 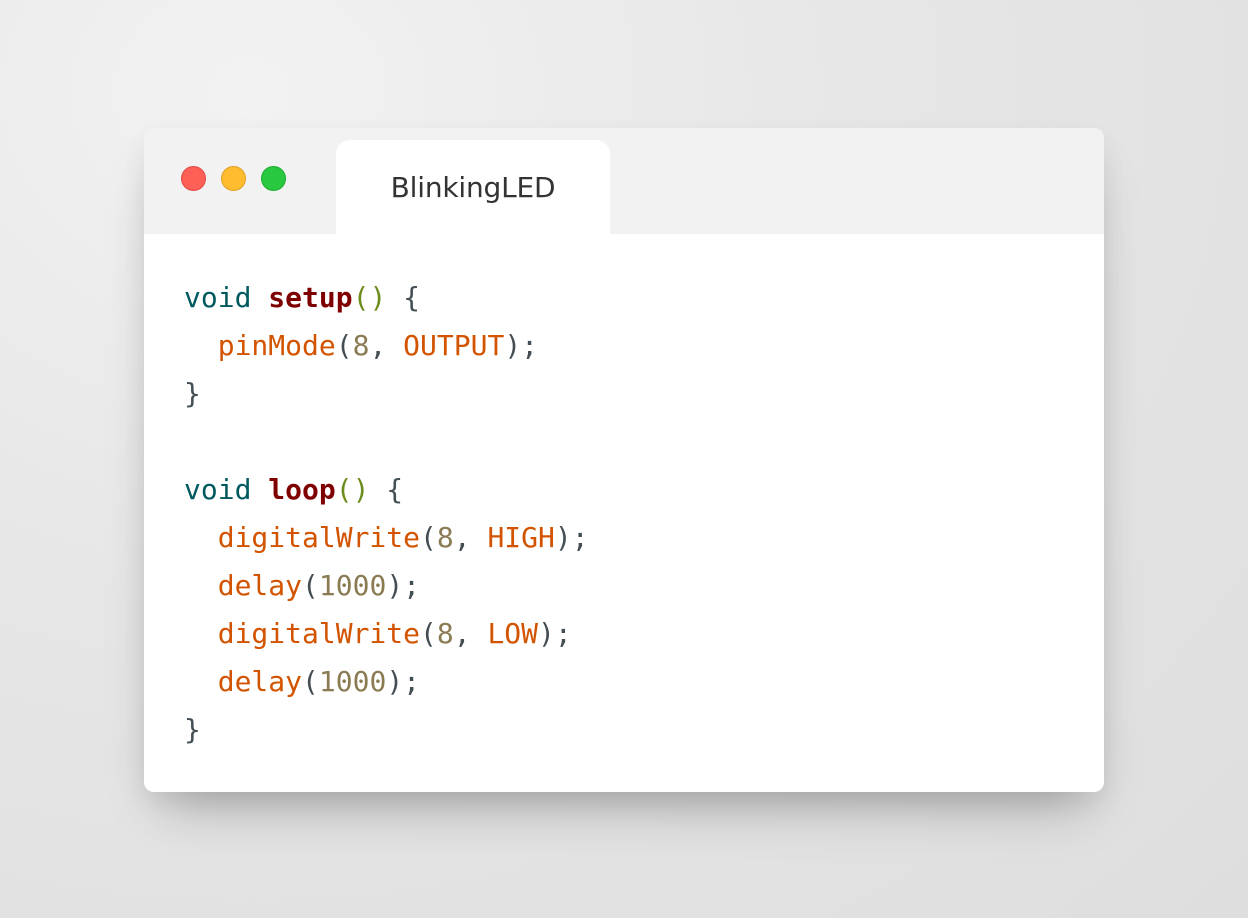 What do you see at coordinates (624, 490) in the screenshot?
I see `code-line: void loop() {` at bounding box center [624, 490].